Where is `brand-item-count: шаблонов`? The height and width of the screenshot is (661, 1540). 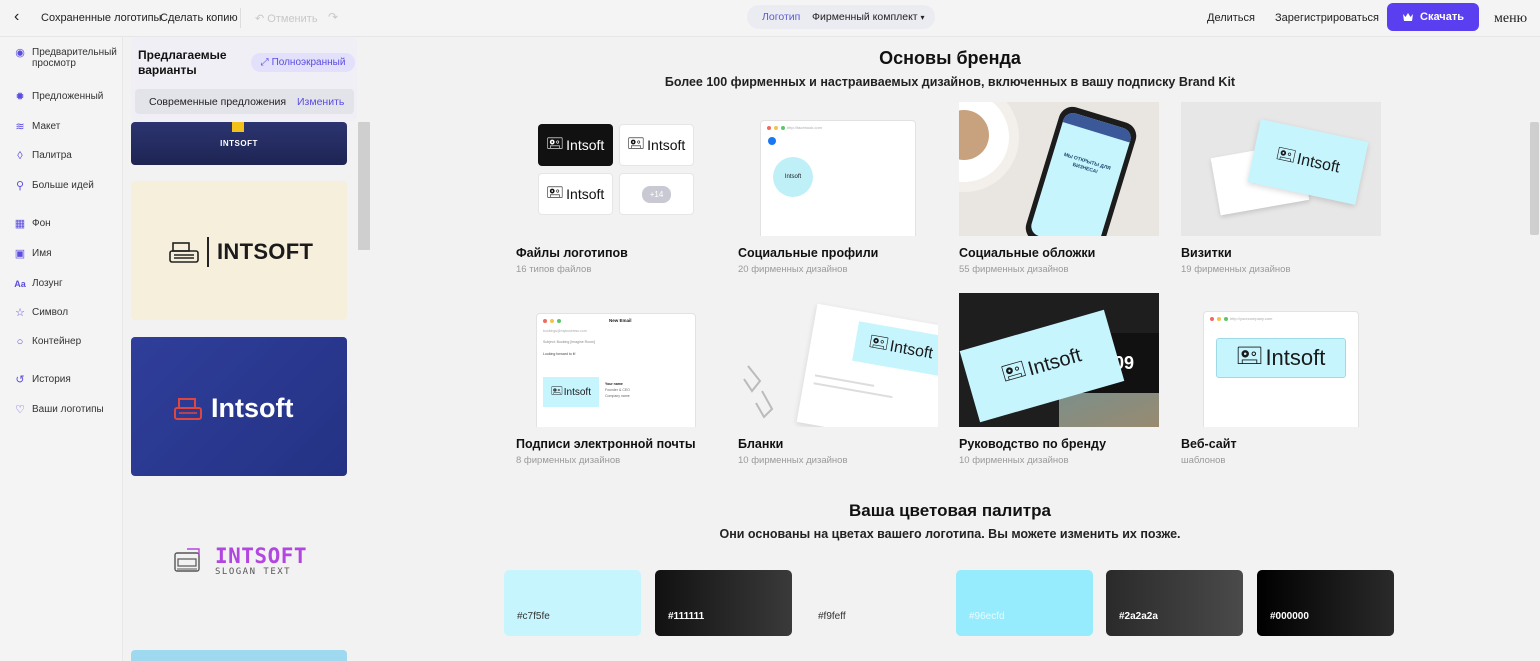
brand-item-count: шаблонов is located at coordinates (1203, 460).